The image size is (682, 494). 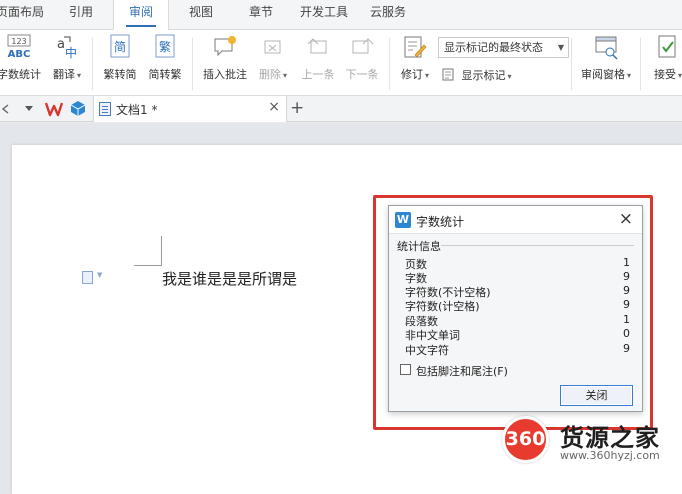 I want to click on translate-icon: a 中, so click(x=67, y=48).